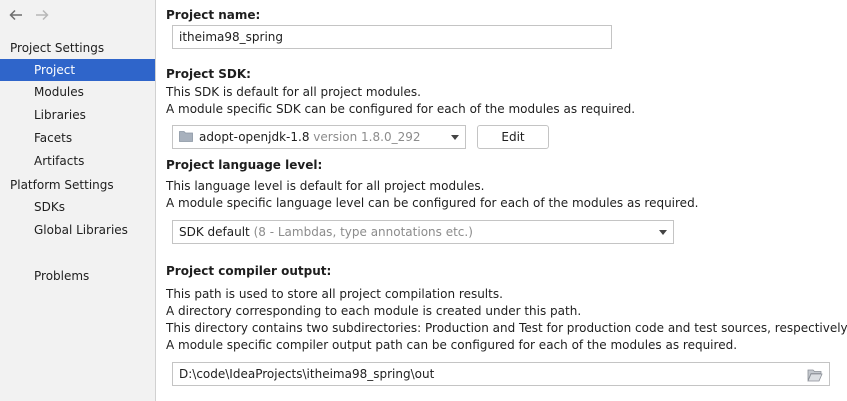 Image resolution: width=847 pixels, height=401 pixels. What do you see at coordinates (815, 374) in the screenshot?
I see `folder-open-icon` at bounding box center [815, 374].